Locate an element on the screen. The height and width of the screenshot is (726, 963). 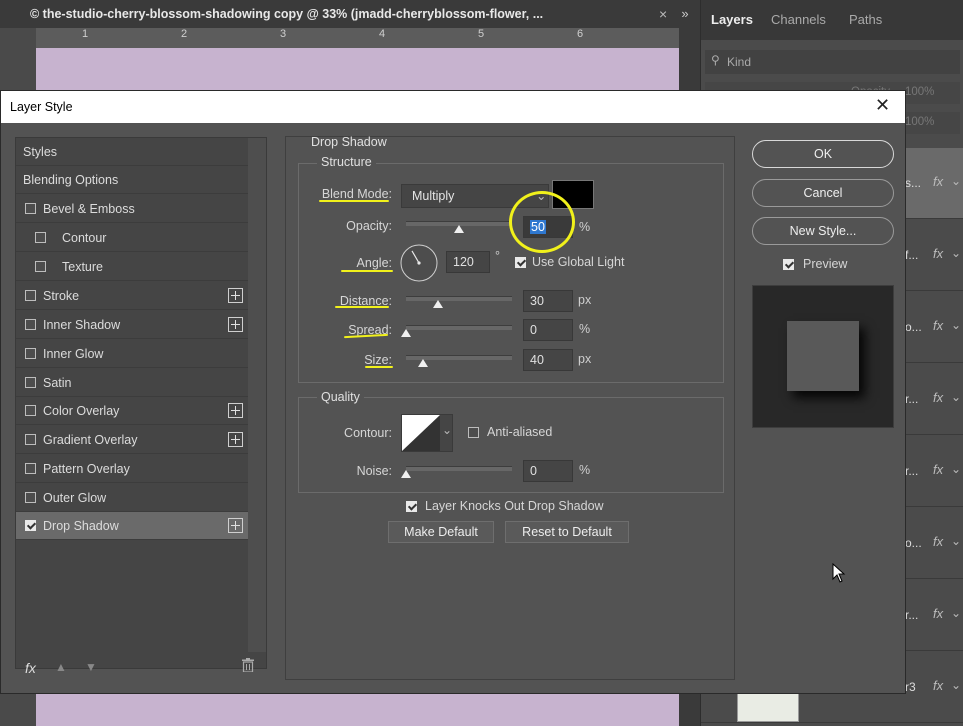
style-item-inner-shadow: Inner Shadow is located at coordinates (132, 325).